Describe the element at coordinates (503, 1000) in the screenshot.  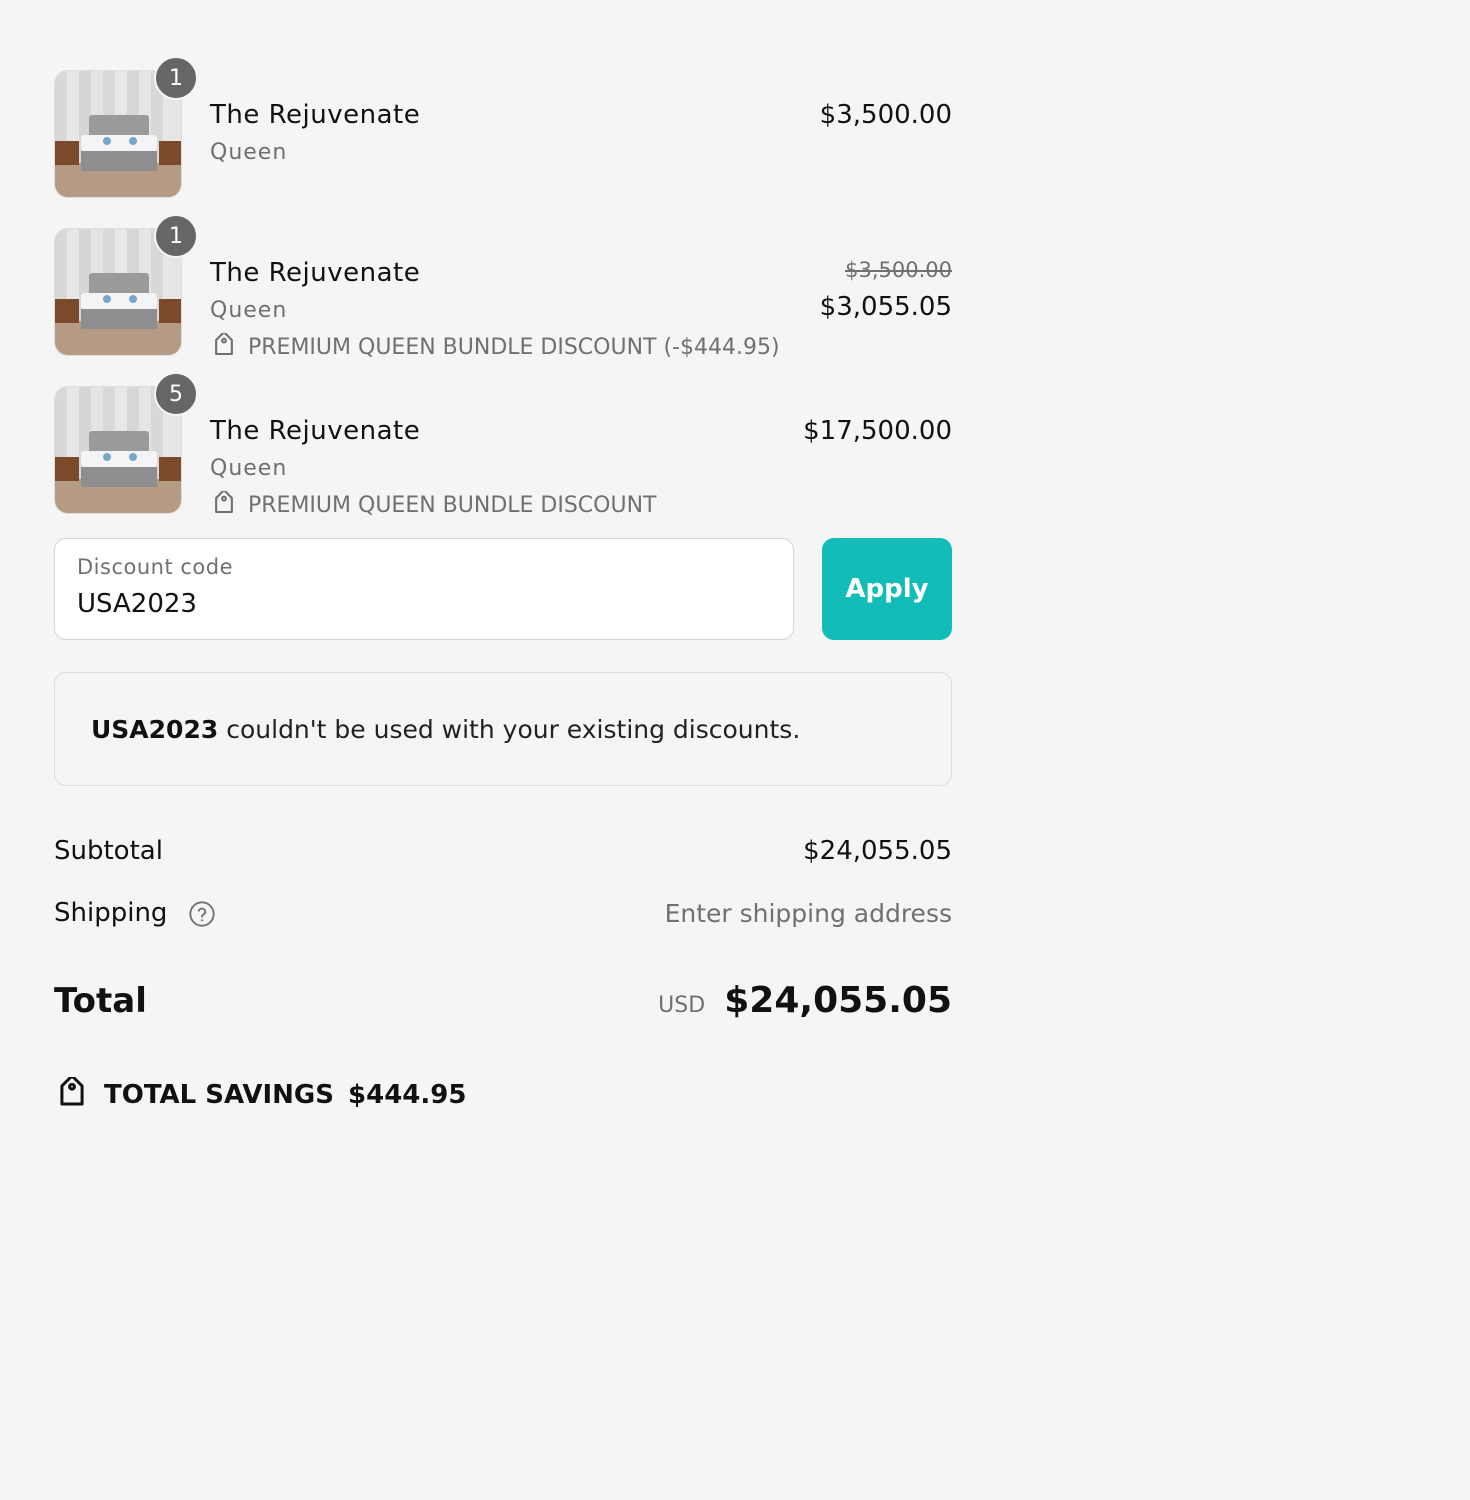
I see `total-row: Total USD $24,055.05` at that location.